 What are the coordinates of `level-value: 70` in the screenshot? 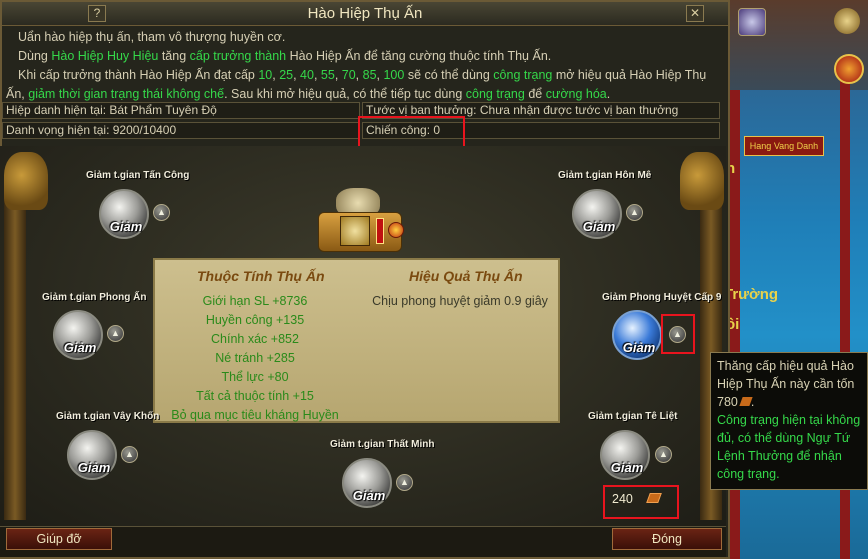 It's located at (348, 75).